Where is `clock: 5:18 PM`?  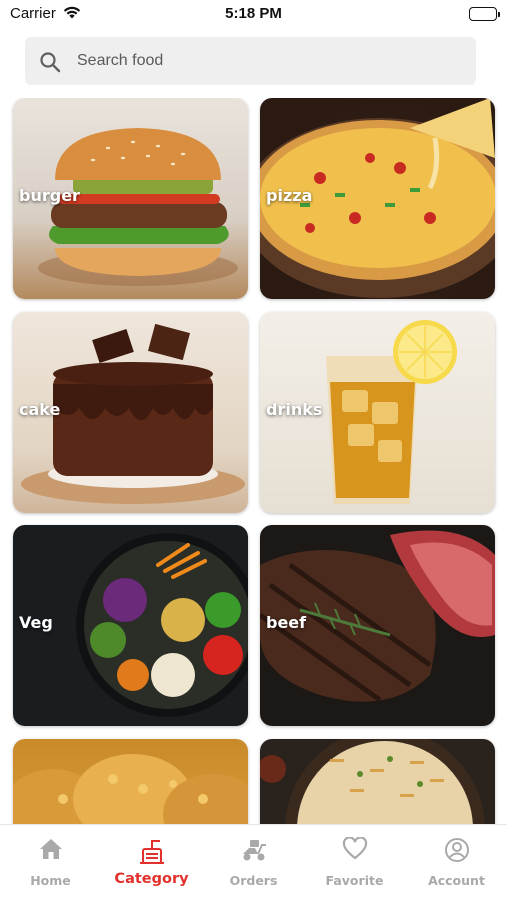
clock: 5:18 PM is located at coordinates (253, 13).